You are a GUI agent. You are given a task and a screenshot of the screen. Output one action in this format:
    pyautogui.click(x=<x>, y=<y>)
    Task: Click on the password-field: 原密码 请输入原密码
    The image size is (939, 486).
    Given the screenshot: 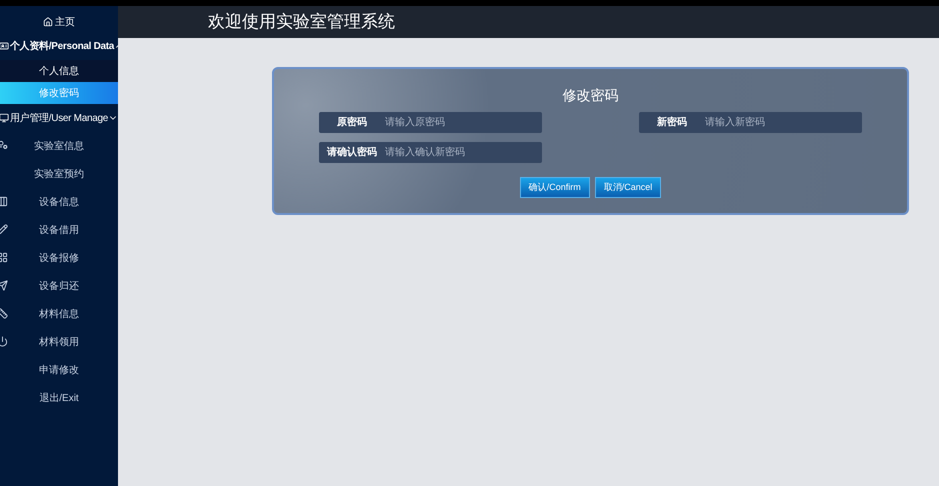 What is the action you would take?
    pyautogui.click(x=430, y=122)
    